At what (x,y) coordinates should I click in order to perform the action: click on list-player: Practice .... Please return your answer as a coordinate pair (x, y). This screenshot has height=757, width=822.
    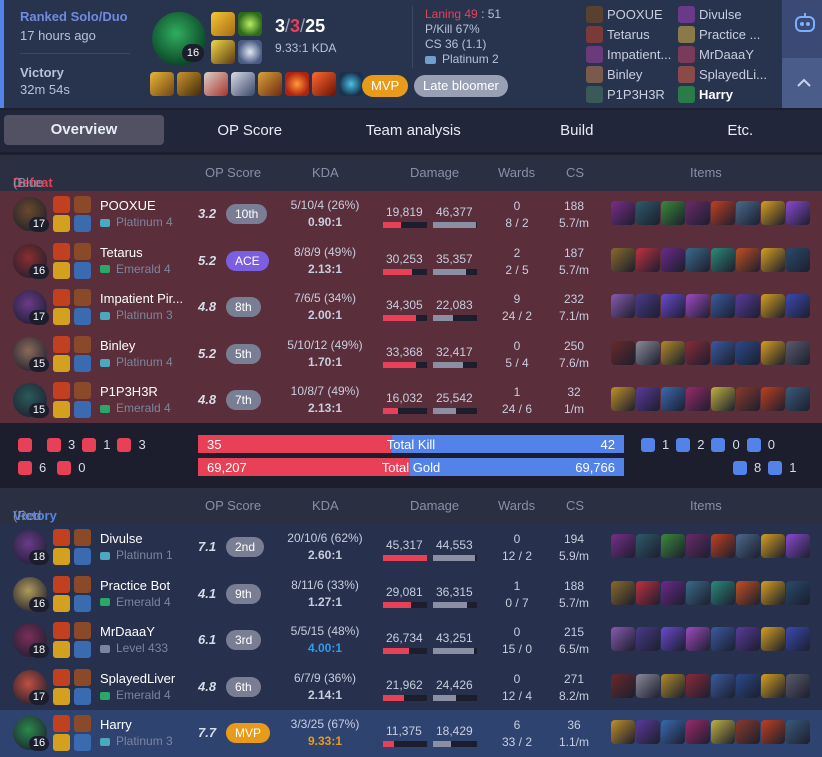
    Looking at the image, I should click on (722, 34).